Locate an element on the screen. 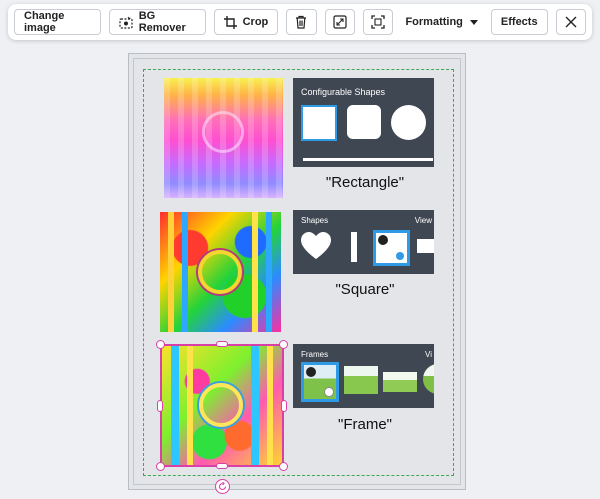 This screenshot has width=600, height=499. resize-handle-bottom-right is located at coordinates (283, 466).